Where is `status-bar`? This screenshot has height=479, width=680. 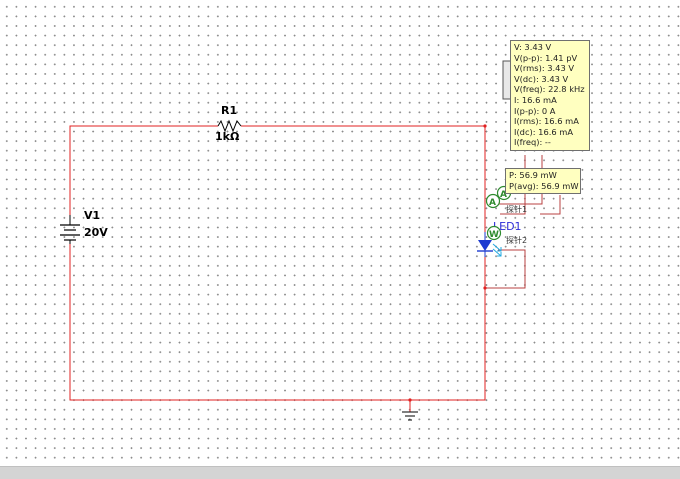 status-bar is located at coordinates (340, 472).